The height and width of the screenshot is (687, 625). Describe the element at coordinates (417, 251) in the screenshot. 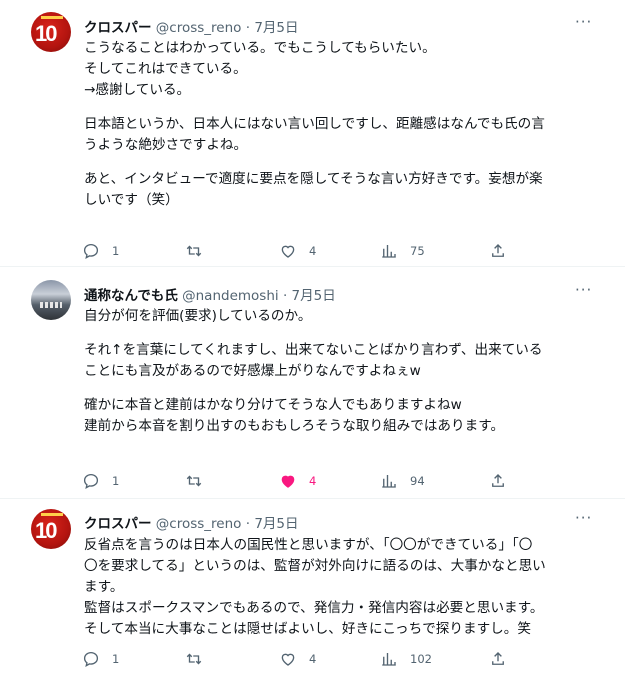

I see `view-count: 75` at that location.